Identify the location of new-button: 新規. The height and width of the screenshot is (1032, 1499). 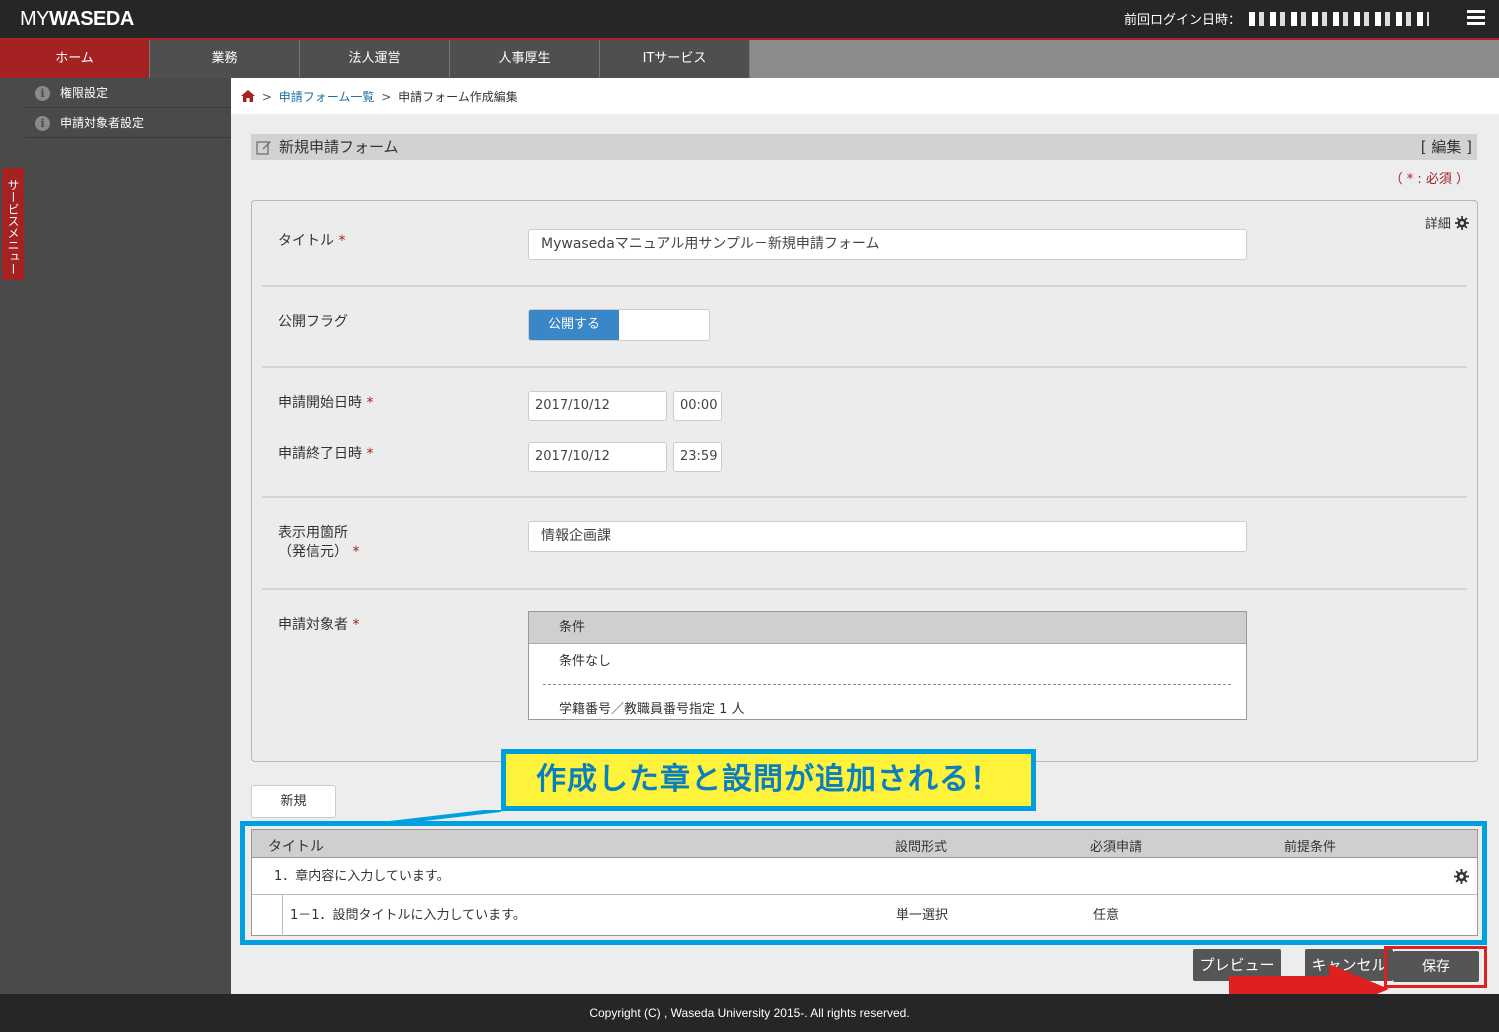
(293, 801).